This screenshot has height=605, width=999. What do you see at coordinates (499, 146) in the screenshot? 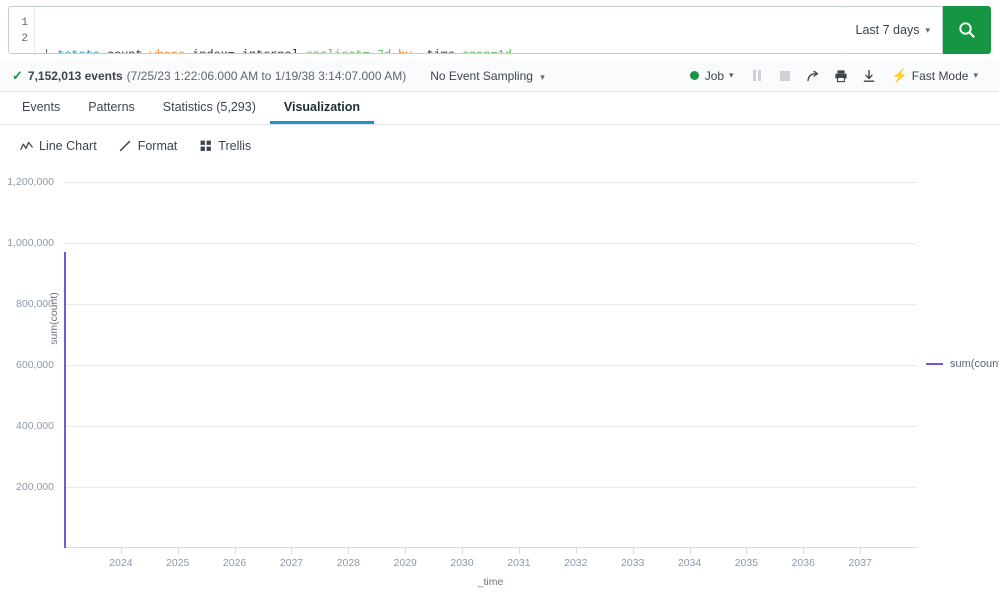
I see `visualization-toolbar: Line Chart Format Trellis` at bounding box center [499, 146].